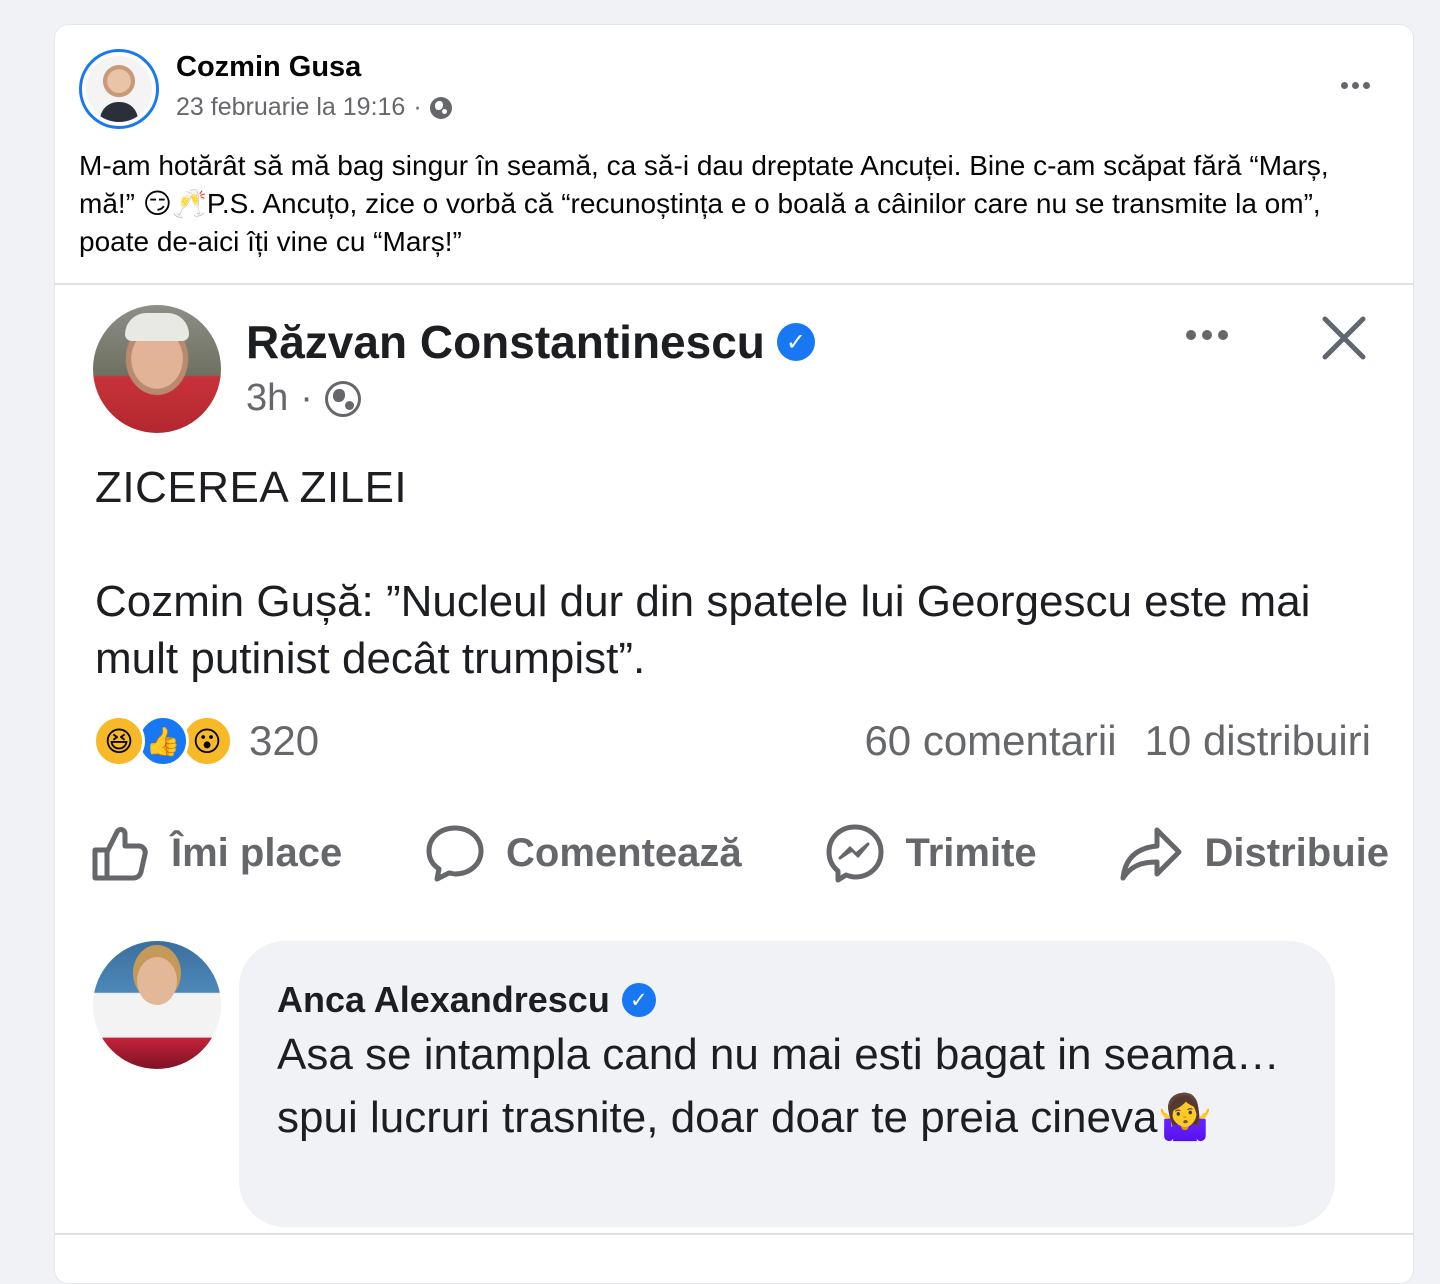 Image resolution: width=1440 pixels, height=1284 pixels. What do you see at coordinates (505, 342) in the screenshot?
I see `shared-author-name: Răzvan Constantinescu` at bounding box center [505, 342].